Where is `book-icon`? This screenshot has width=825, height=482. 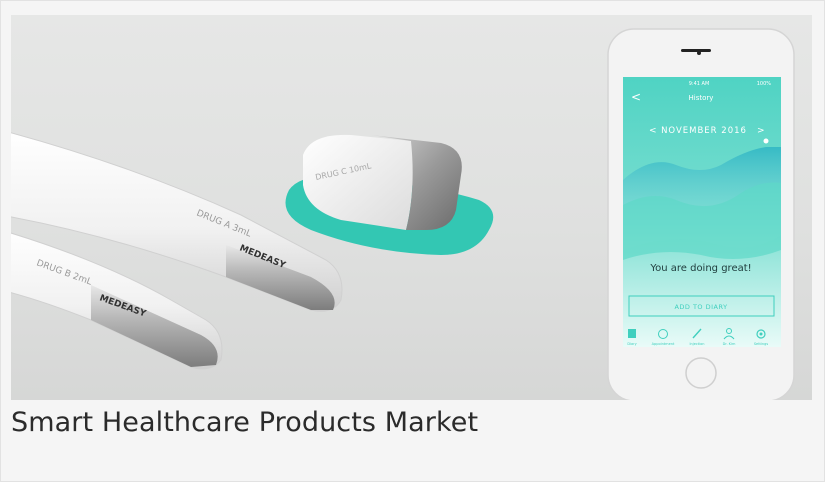
book-icon is located at coordinates (632, 333).